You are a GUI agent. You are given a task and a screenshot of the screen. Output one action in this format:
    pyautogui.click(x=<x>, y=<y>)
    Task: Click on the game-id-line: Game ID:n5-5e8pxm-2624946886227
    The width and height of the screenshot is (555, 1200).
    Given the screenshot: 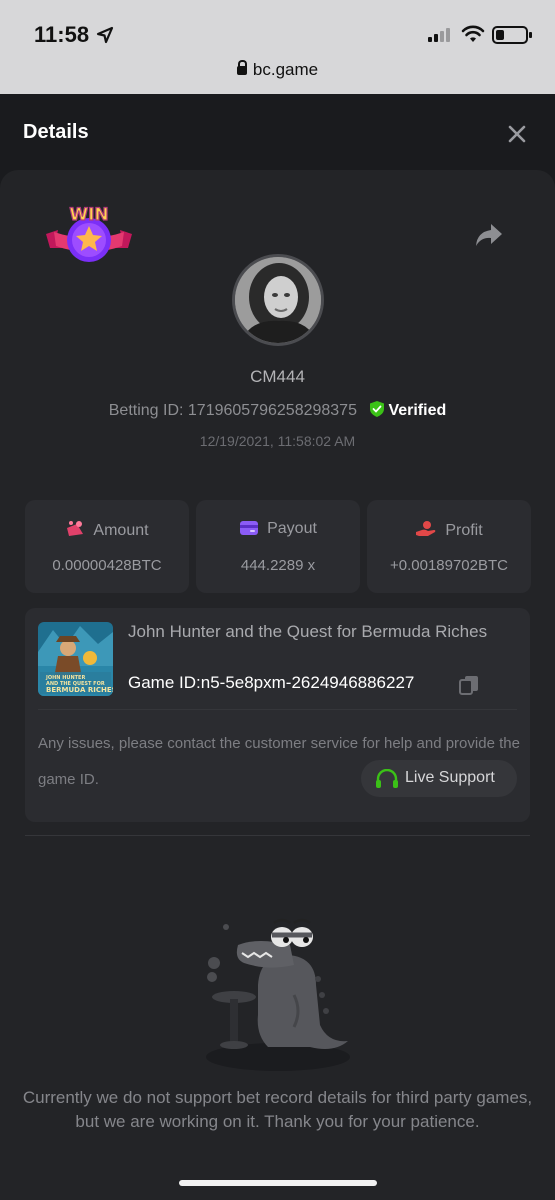 What is the action you would take?
    pyautogui.click(x=271, y=683)
    